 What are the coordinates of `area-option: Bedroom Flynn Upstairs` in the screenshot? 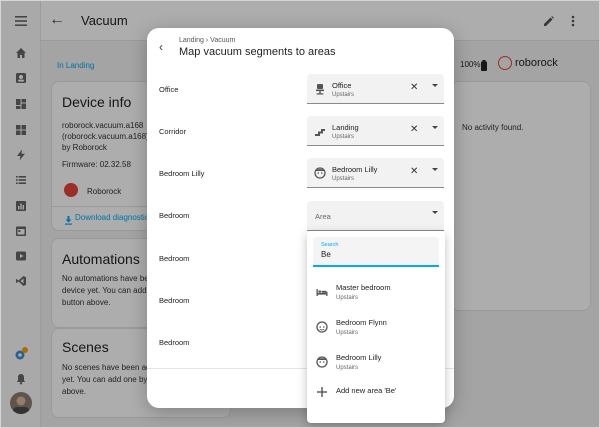 It's located at (376, 327).